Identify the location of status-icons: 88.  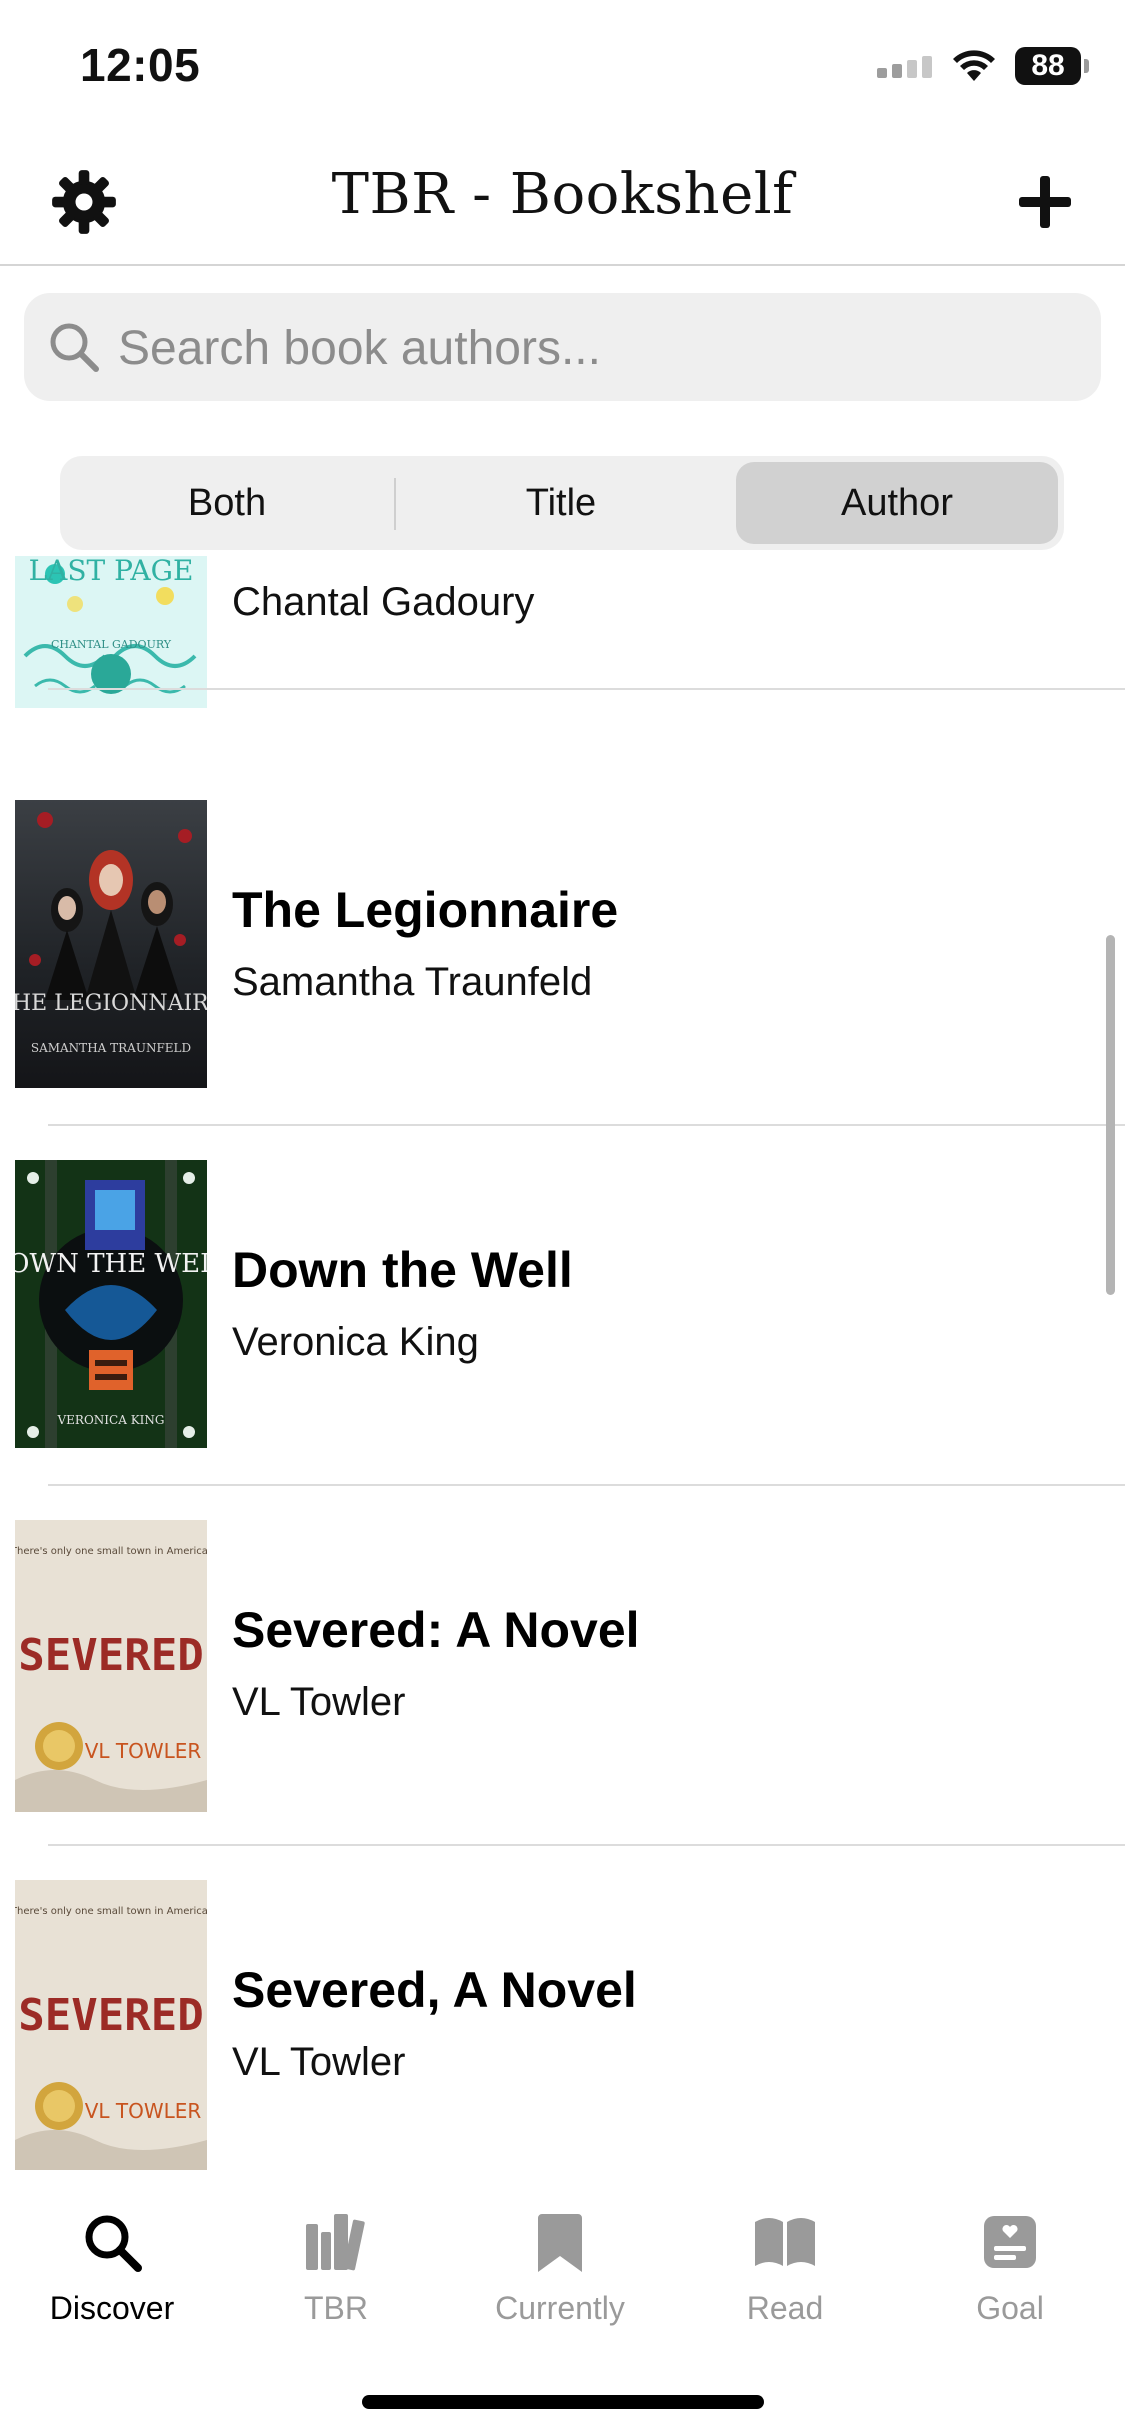
(983, 66).